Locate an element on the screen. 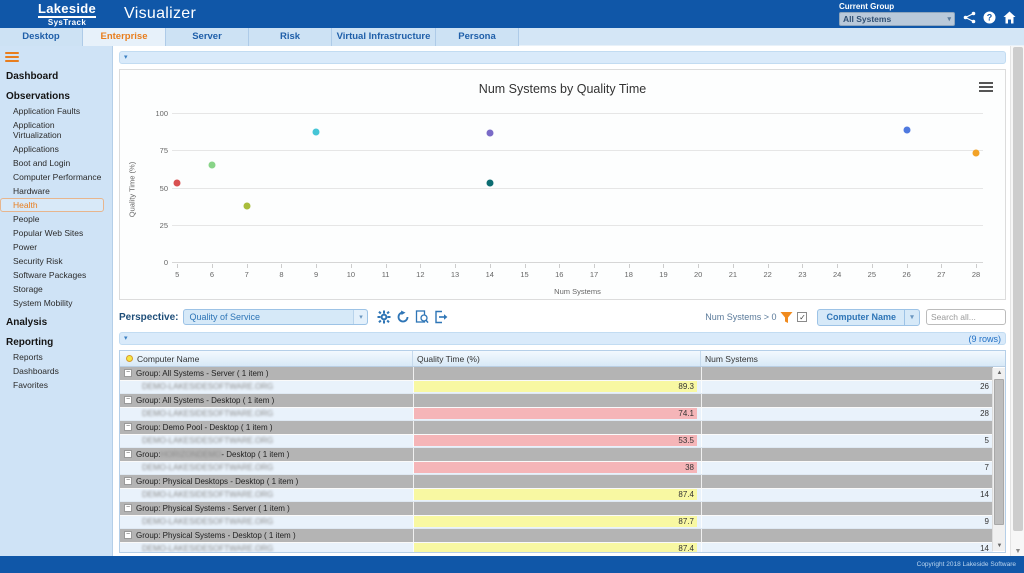 This screenshot has width=1024, height=573. page-scrollbar-thumb is located at coordinates (1018, 289).